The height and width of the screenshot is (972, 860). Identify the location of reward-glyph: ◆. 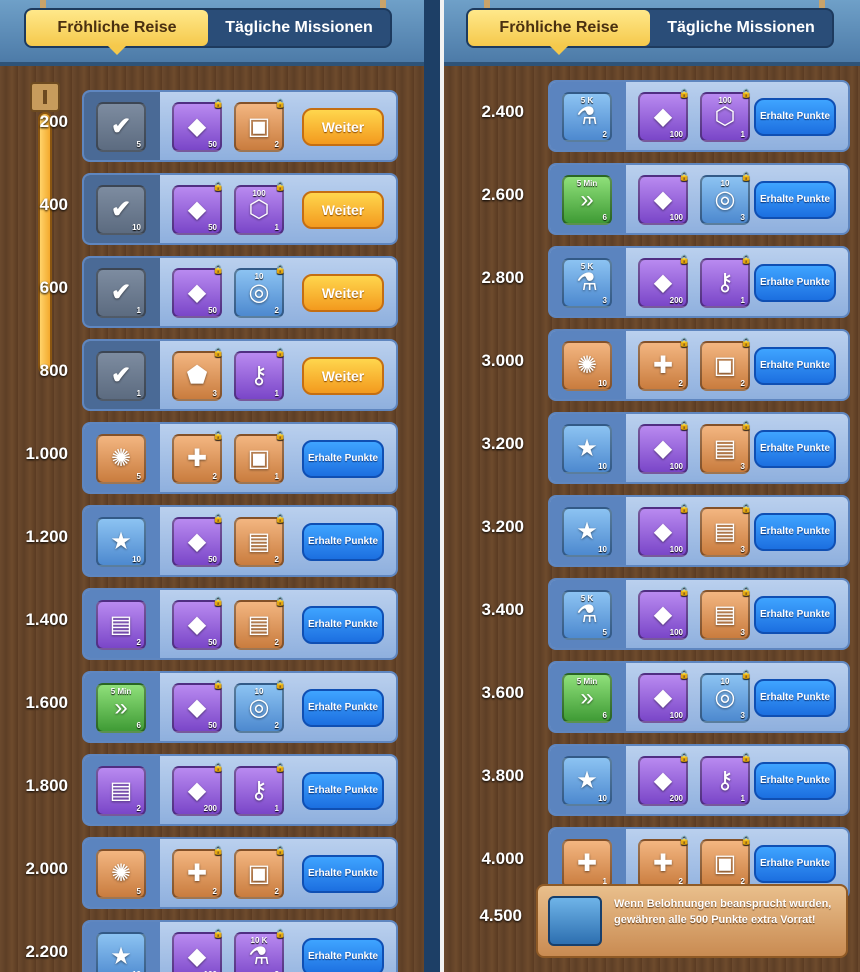
(663, 697).